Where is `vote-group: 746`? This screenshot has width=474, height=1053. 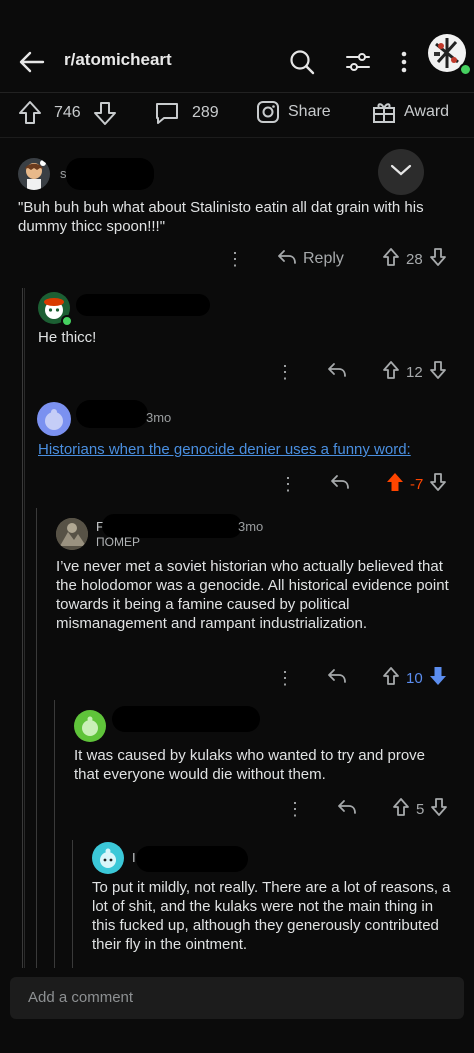
vote-group: 746 is located at coordinates (67, 113).